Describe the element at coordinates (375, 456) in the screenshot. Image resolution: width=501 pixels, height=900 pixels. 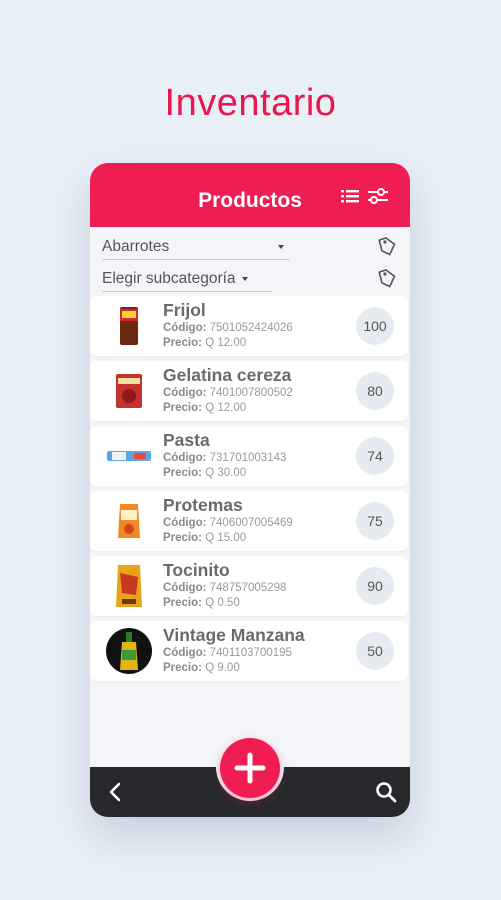
I see `quantity-badge: 74` at that location.